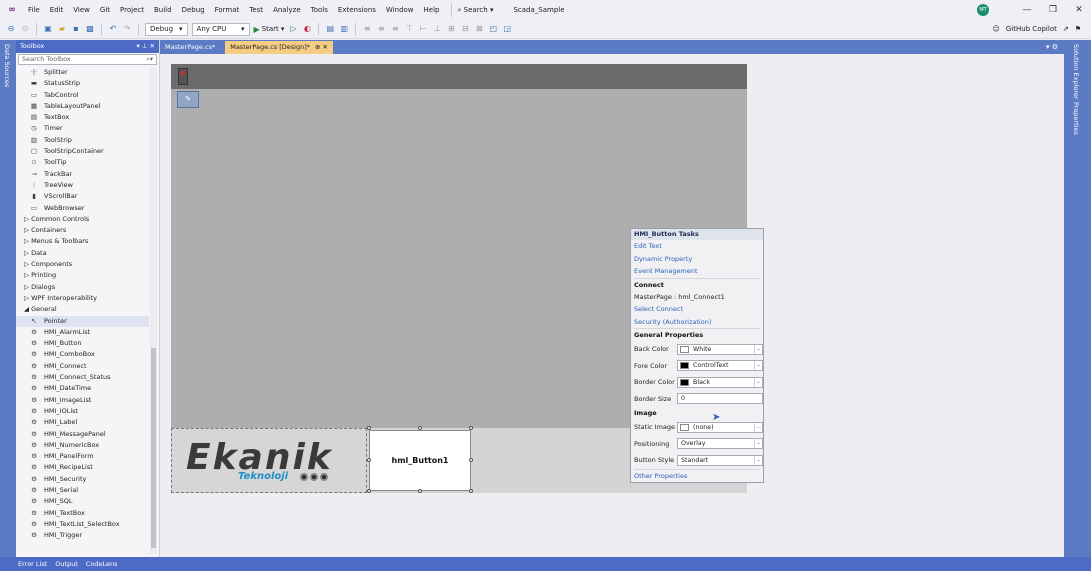  I want to click on menu-edit: Edit, so click(57, 10).